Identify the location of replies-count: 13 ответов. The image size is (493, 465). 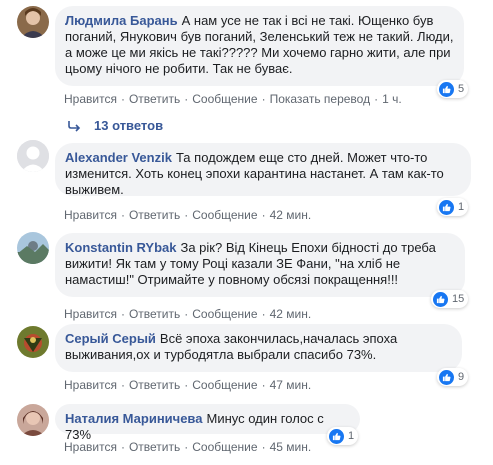
(129, 125).